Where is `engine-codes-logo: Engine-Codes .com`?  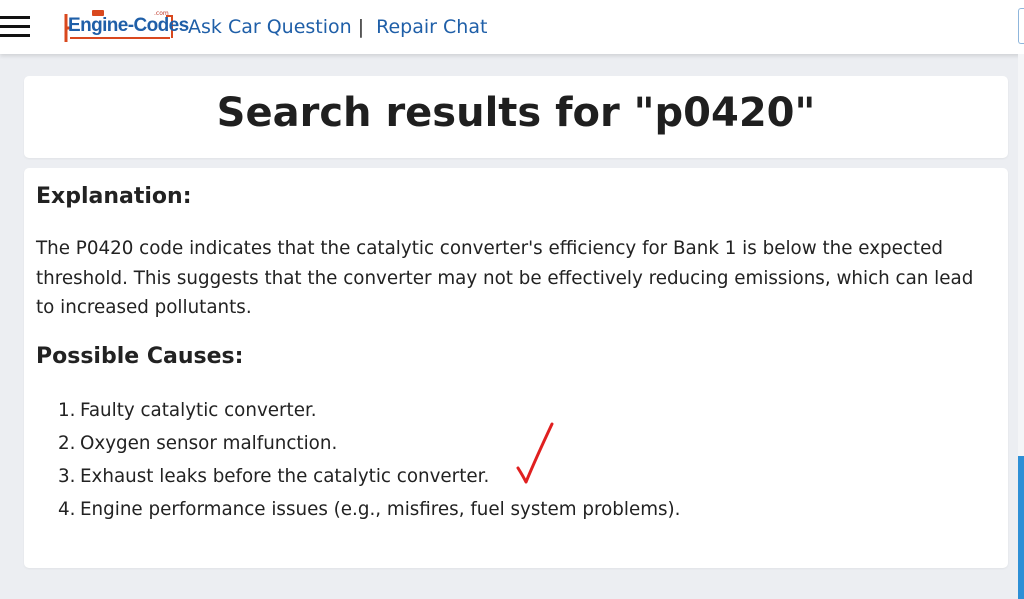
engine-codes-logo: Engine-Codes .com is located at coordinates (125, 26).